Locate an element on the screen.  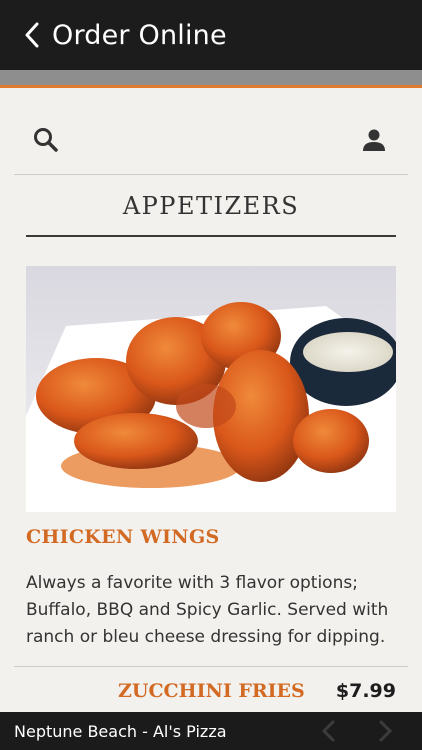
toolbar is located at coordinates (211, 140).